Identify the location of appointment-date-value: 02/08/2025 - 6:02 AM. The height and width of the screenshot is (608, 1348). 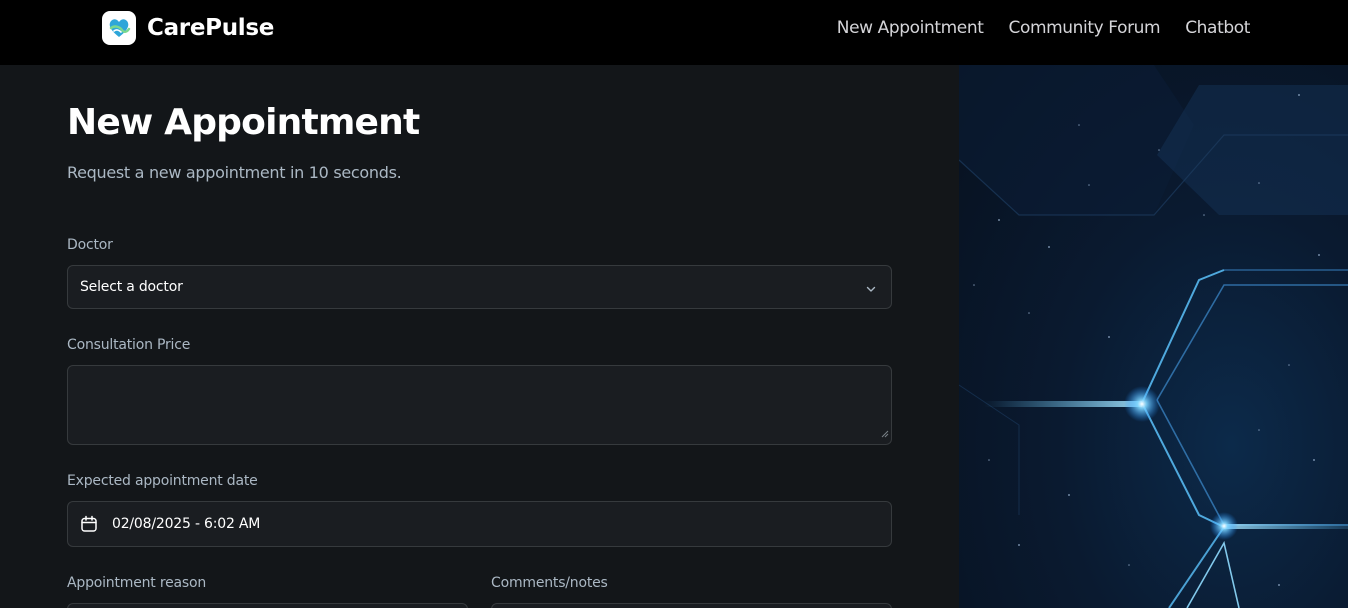
(186, 524).